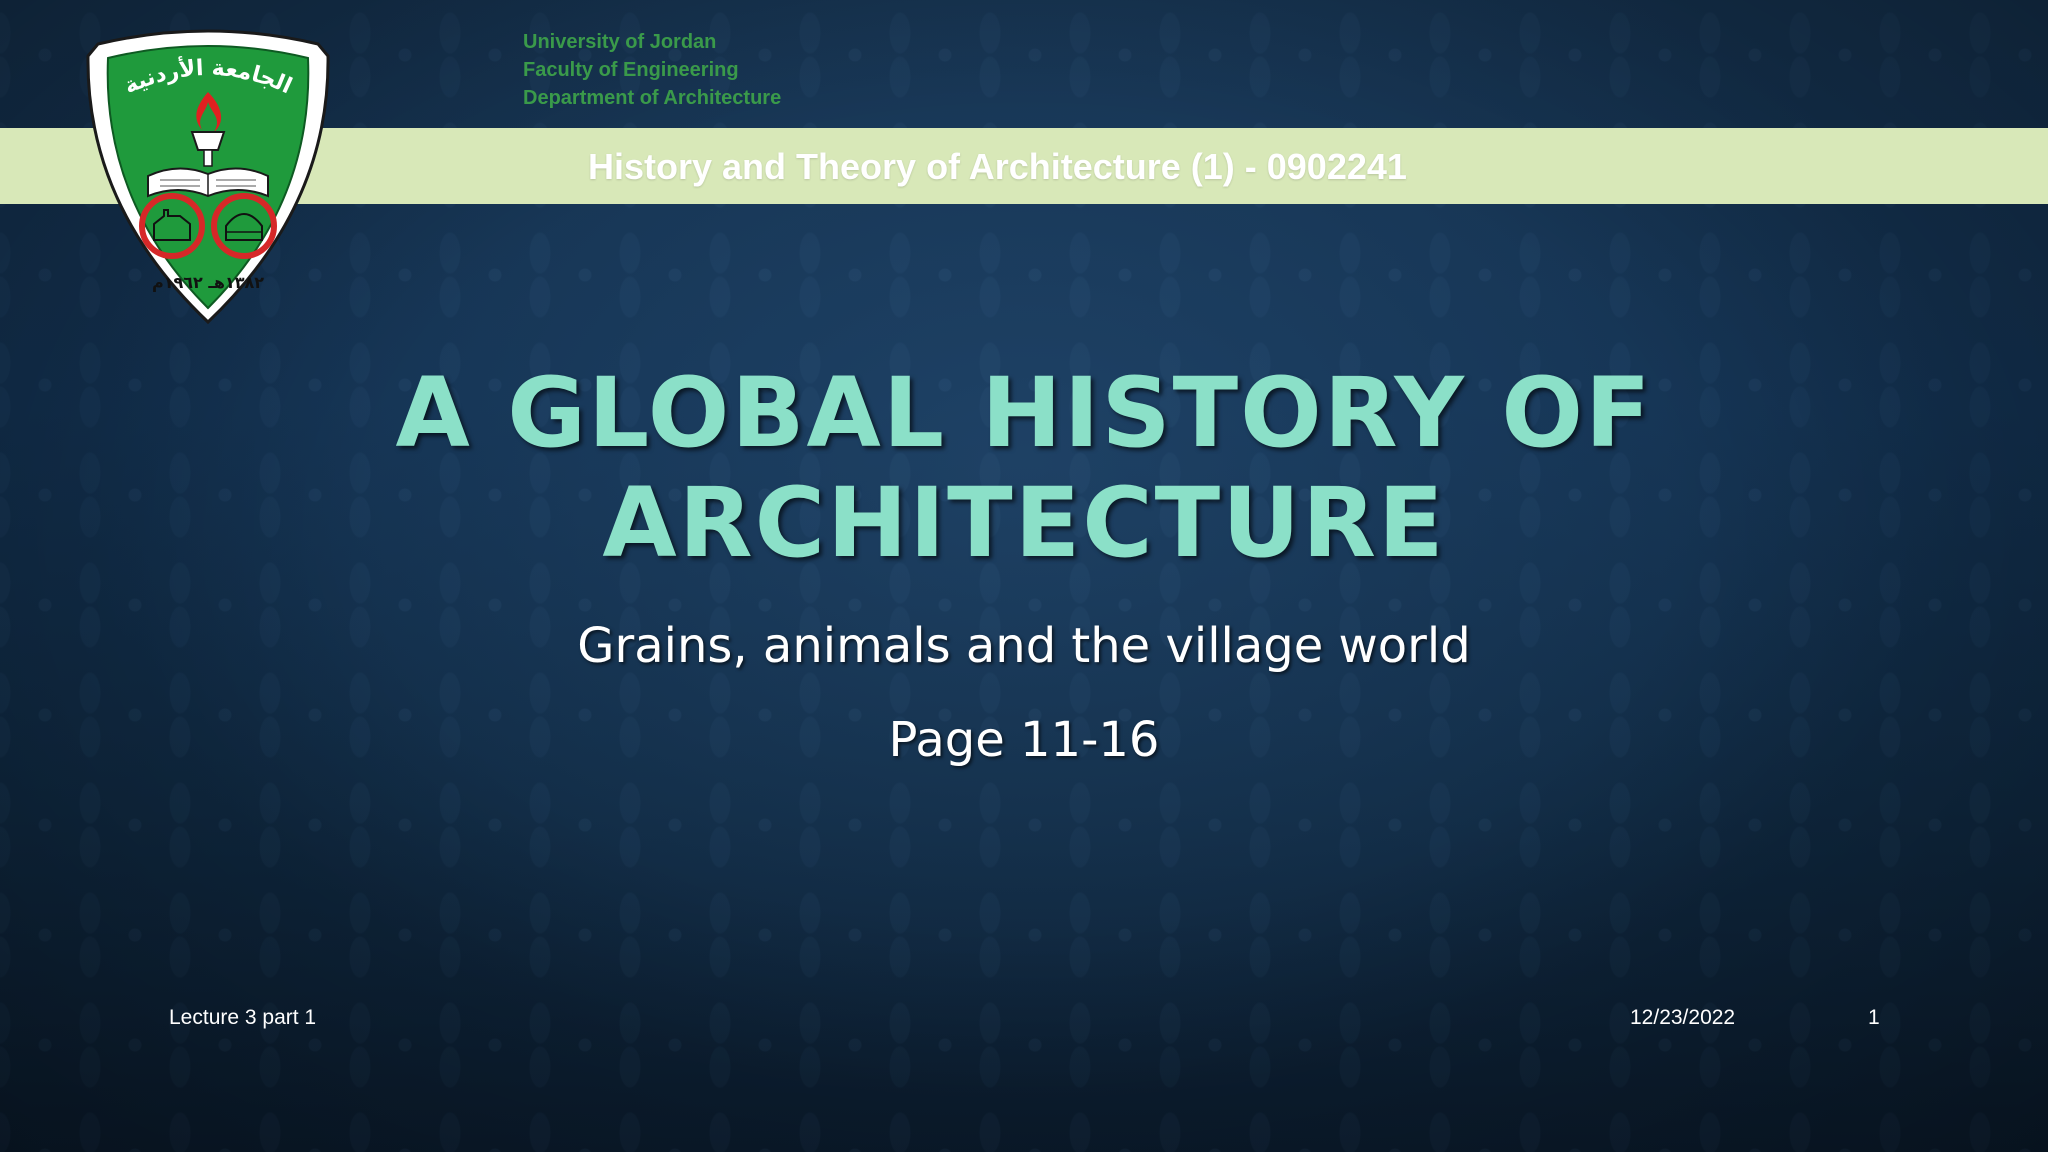  I want to click on page-range: Page 11-16, so click(1024, 740).